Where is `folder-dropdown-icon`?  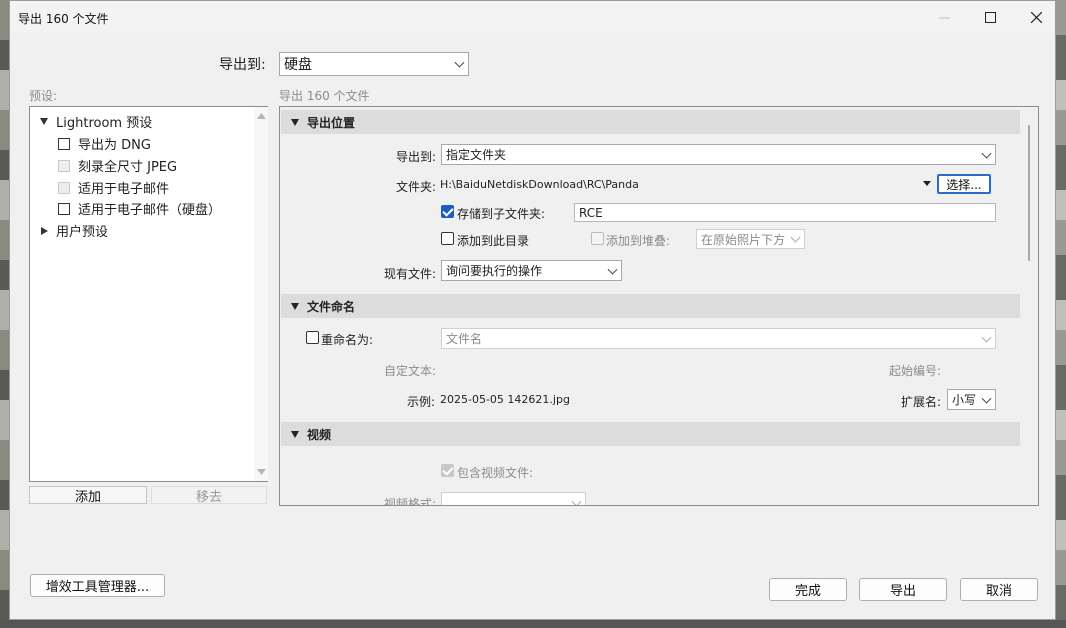
folder-dropdown-icon is located at coordinates (927, 183).